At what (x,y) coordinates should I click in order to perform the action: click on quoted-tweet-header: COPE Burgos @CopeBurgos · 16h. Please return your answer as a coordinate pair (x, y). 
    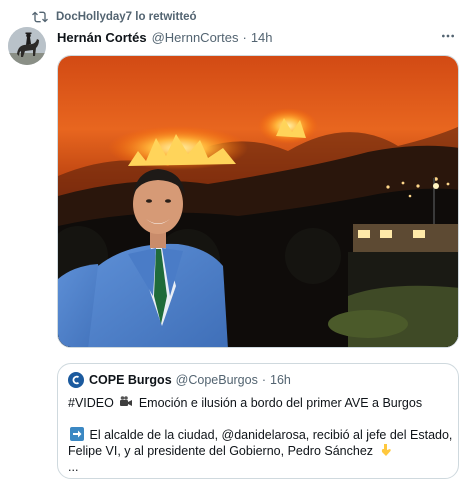
    Looking at the image, I should click on (179, 380).